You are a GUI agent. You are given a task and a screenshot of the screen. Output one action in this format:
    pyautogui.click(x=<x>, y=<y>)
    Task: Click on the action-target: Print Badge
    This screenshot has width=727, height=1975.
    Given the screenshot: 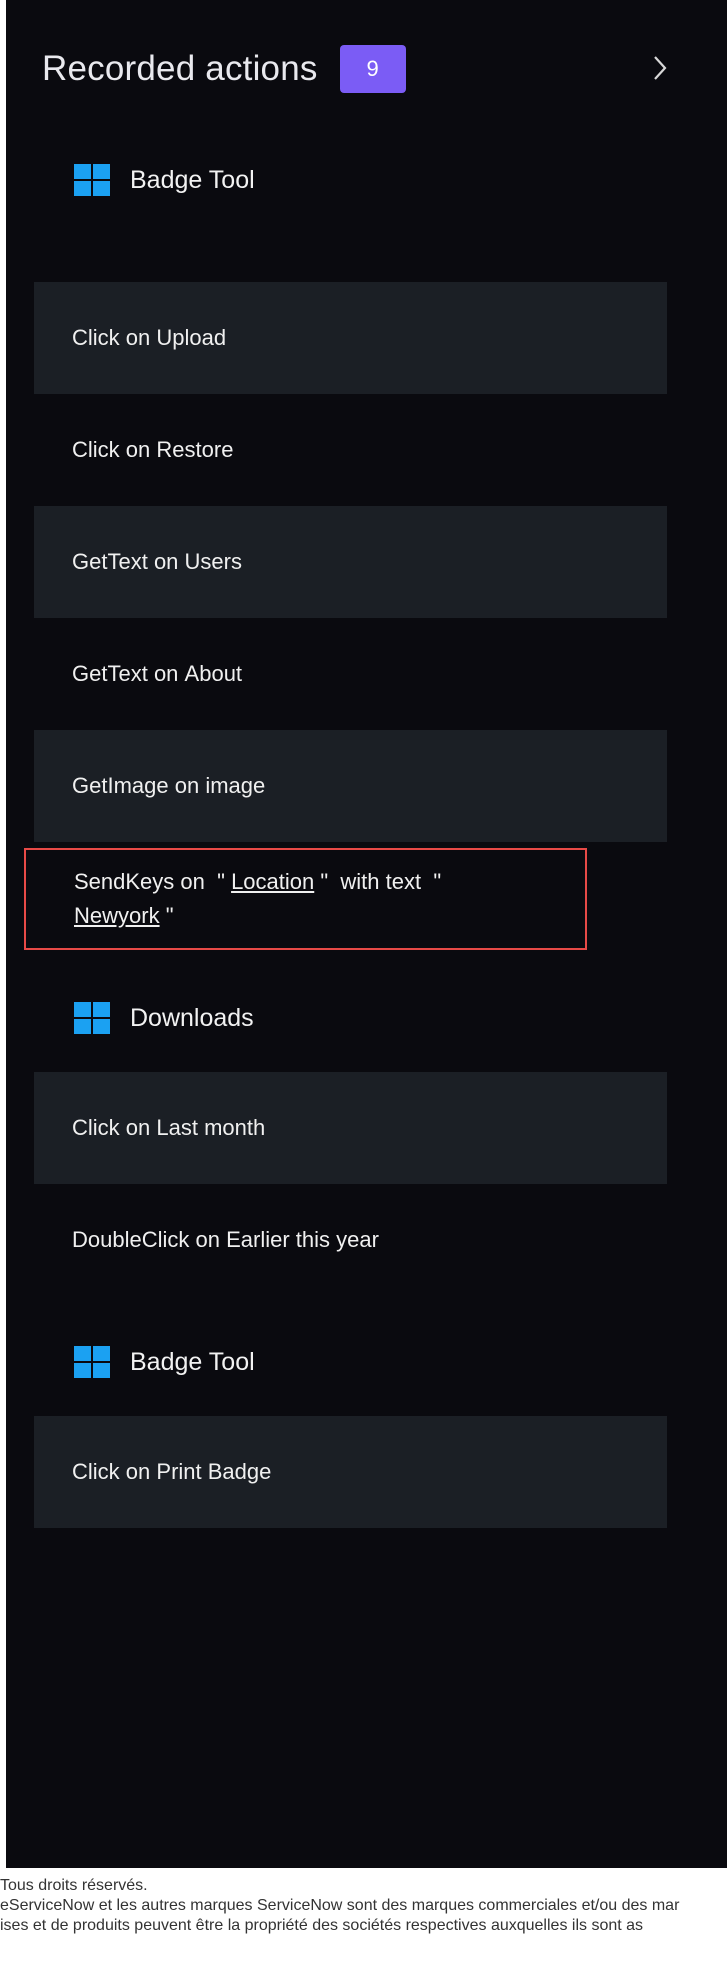 What is the action you would take?
    pyautogui.click(x=214, y=1471)
    